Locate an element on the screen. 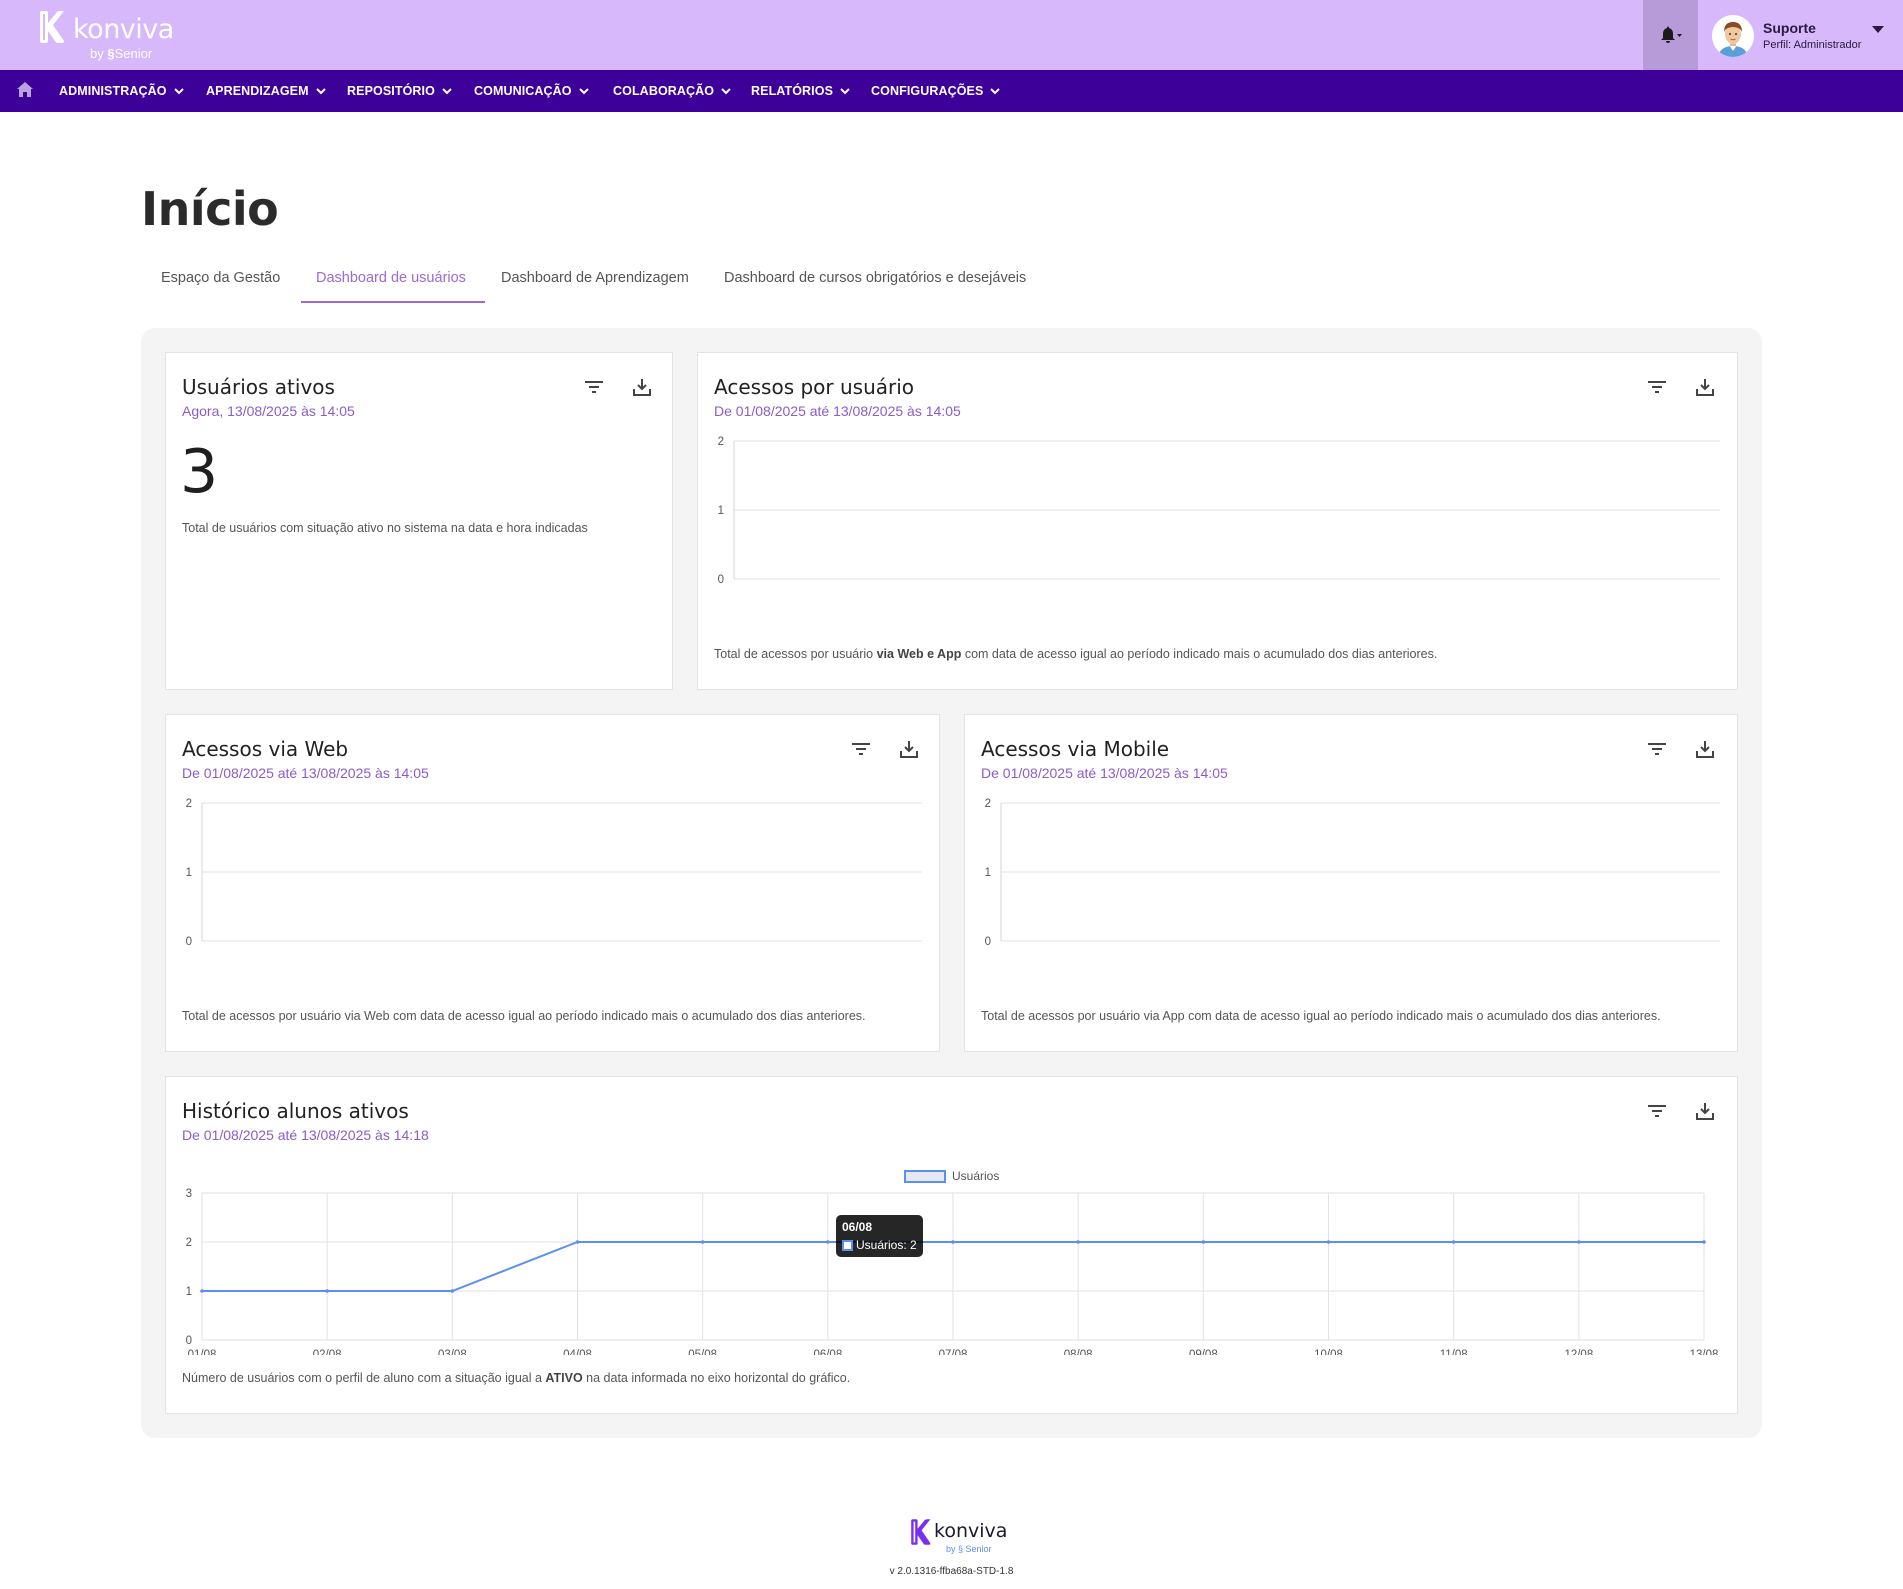 This screenshot has width=1903, height=1589. home-icon is located at coordinates (25, 89).